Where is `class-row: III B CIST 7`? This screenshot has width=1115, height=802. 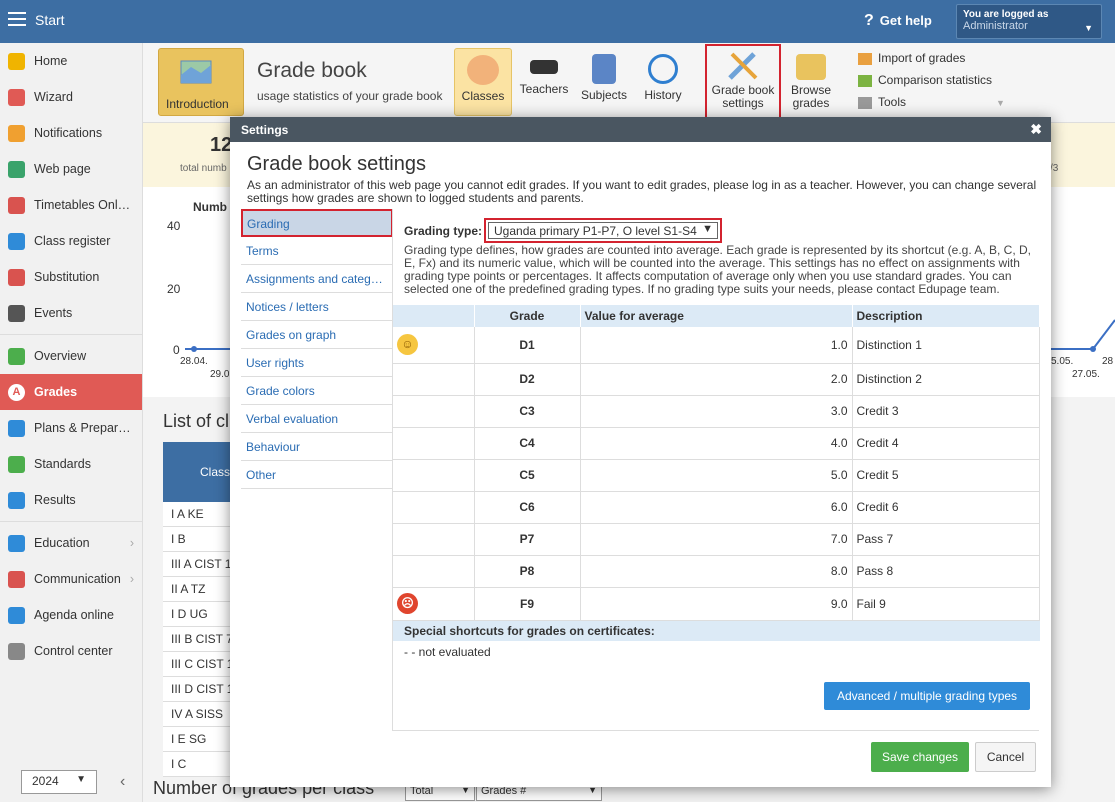
class-row: III B CIST 7 is located at coordinates (196, 639).